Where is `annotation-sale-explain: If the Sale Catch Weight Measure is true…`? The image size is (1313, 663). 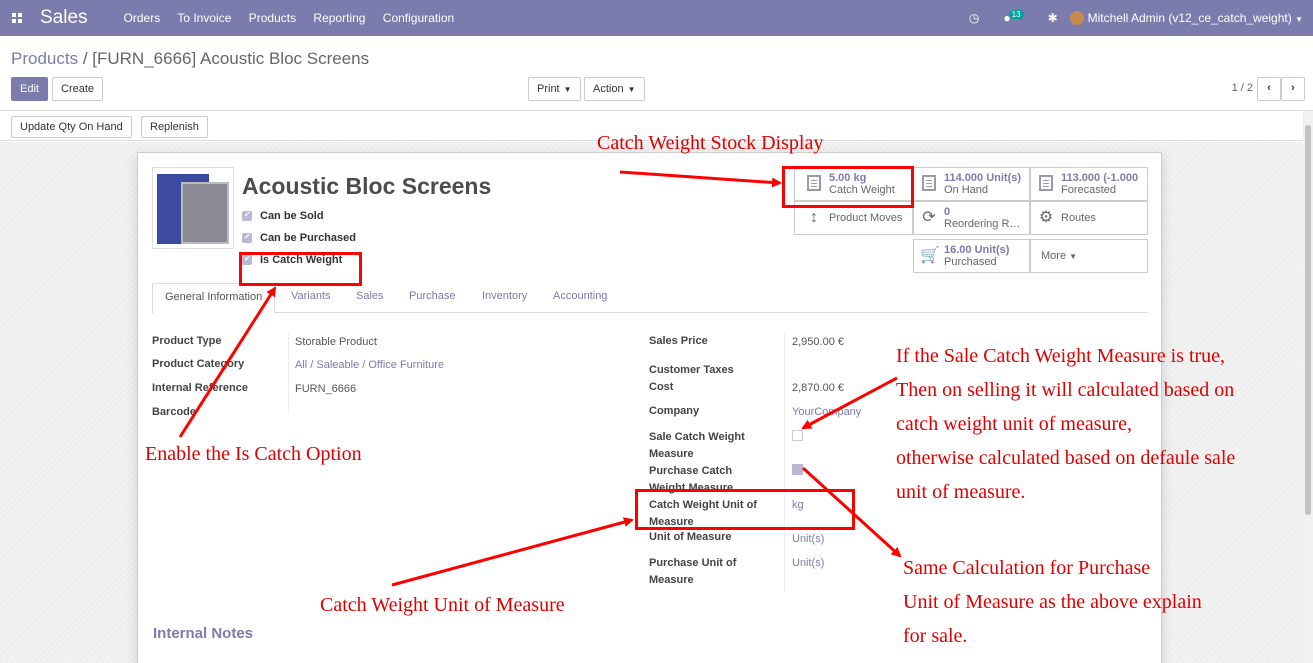
annotation-sale-explain: If the Sale Catch Weight Measure is true… is located at coordinates (1066, 424).